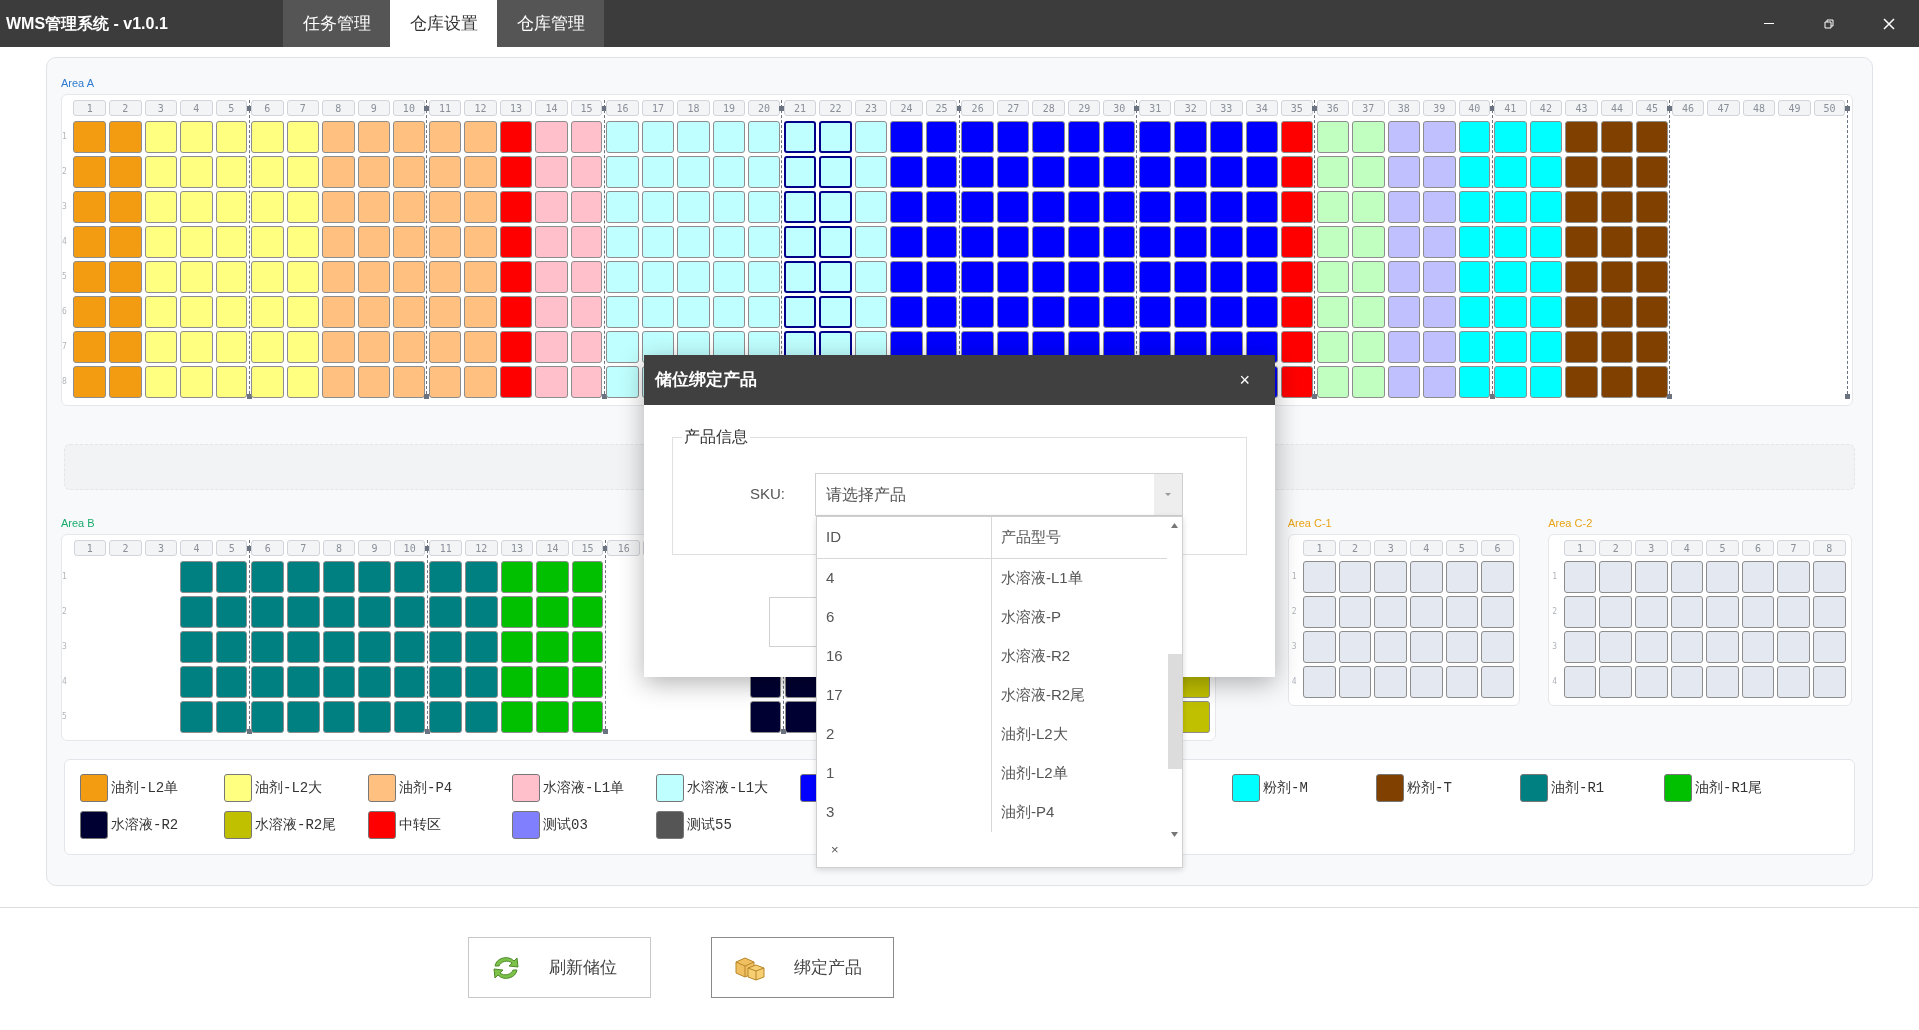 This screenshot has width=1919, height=1030. Describe the element at coordinates (1729, 788) in the screenshot. I see `legend-label: 油剂-R1尾` at that location.